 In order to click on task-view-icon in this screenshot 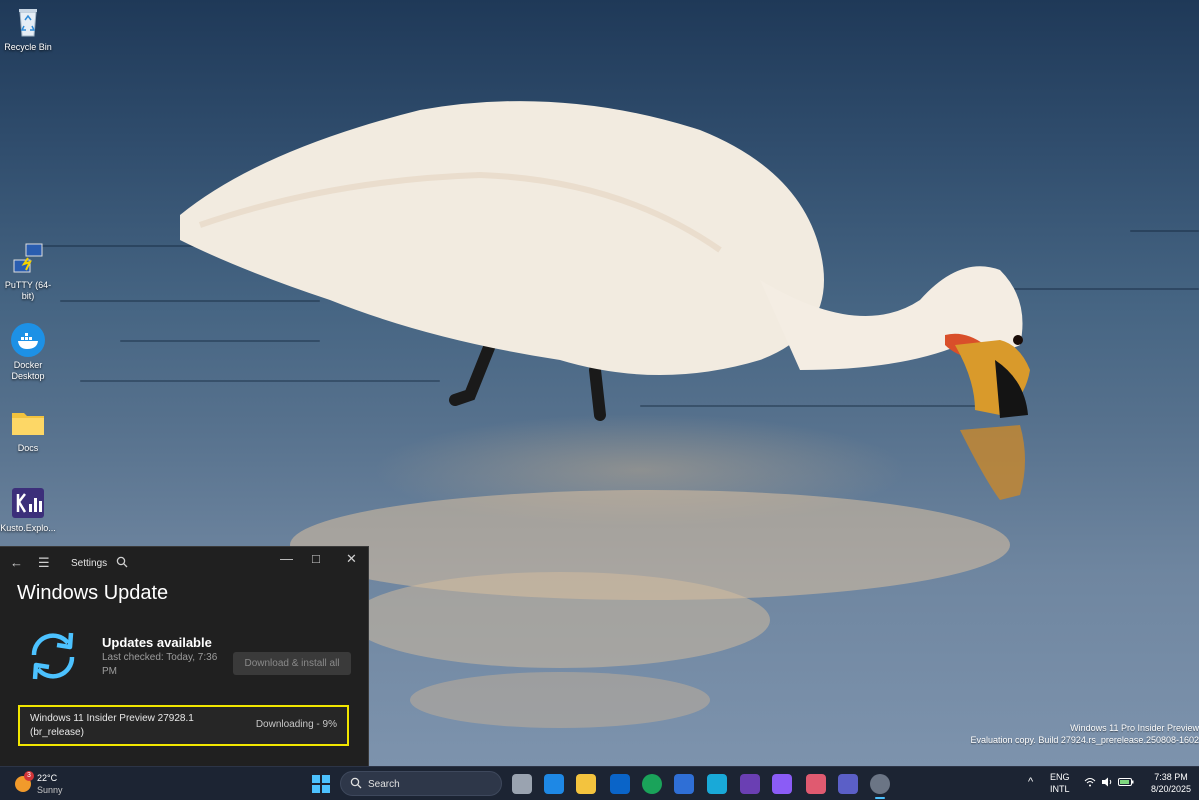, I will do `click(522, 784)`.